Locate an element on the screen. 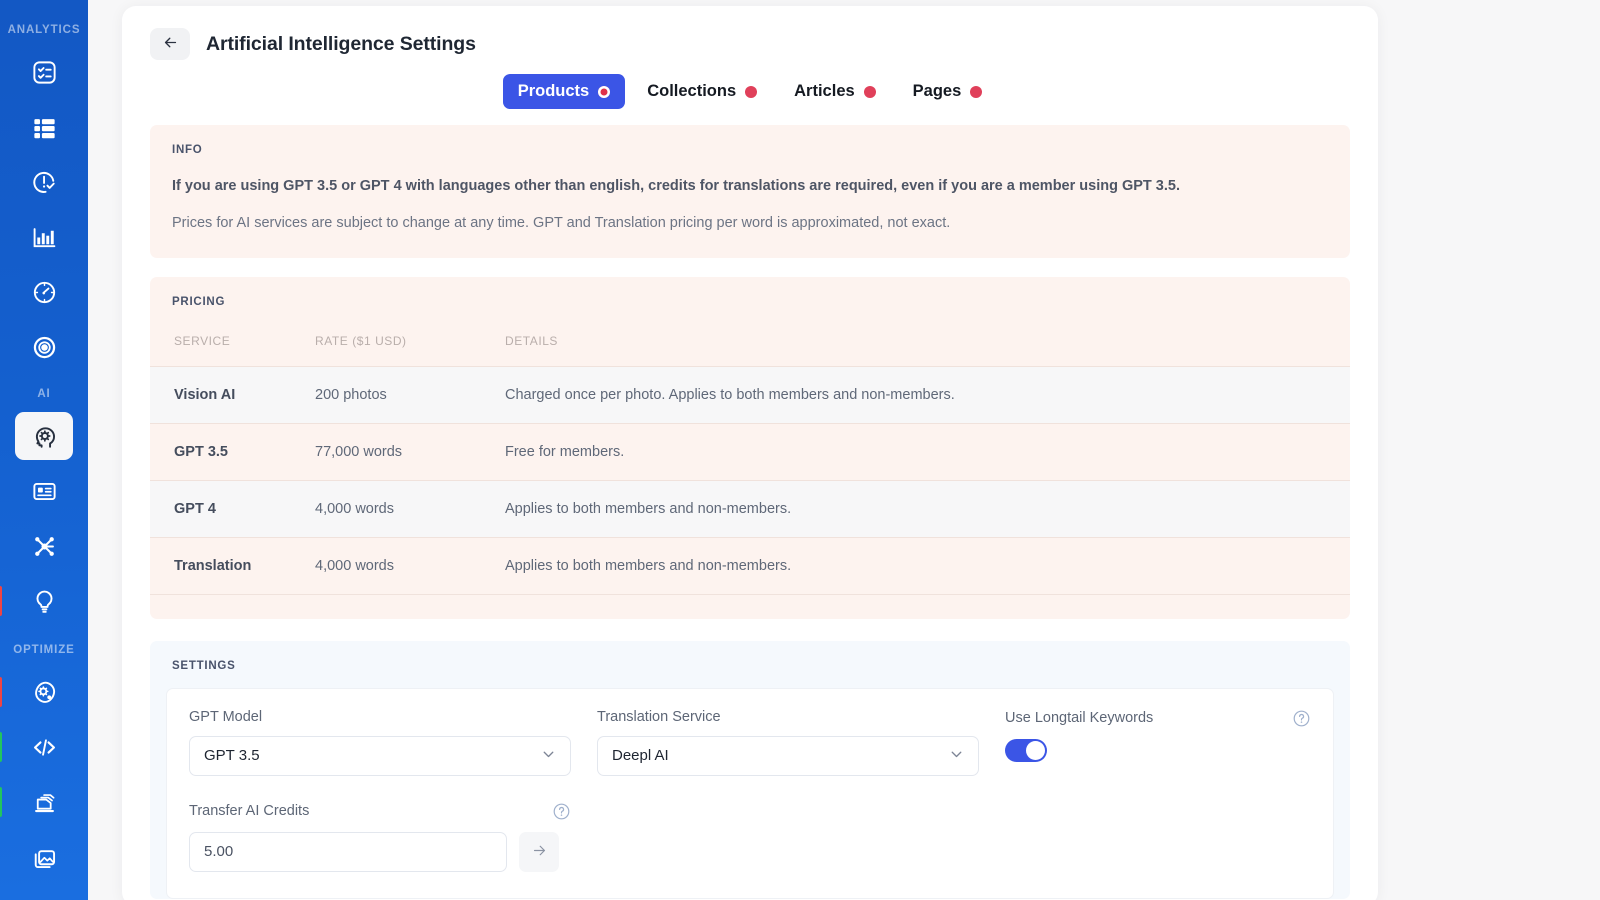 This screenshot has height=900, width=1600. tab-articles: Articles is located at coordinates (835, 91).